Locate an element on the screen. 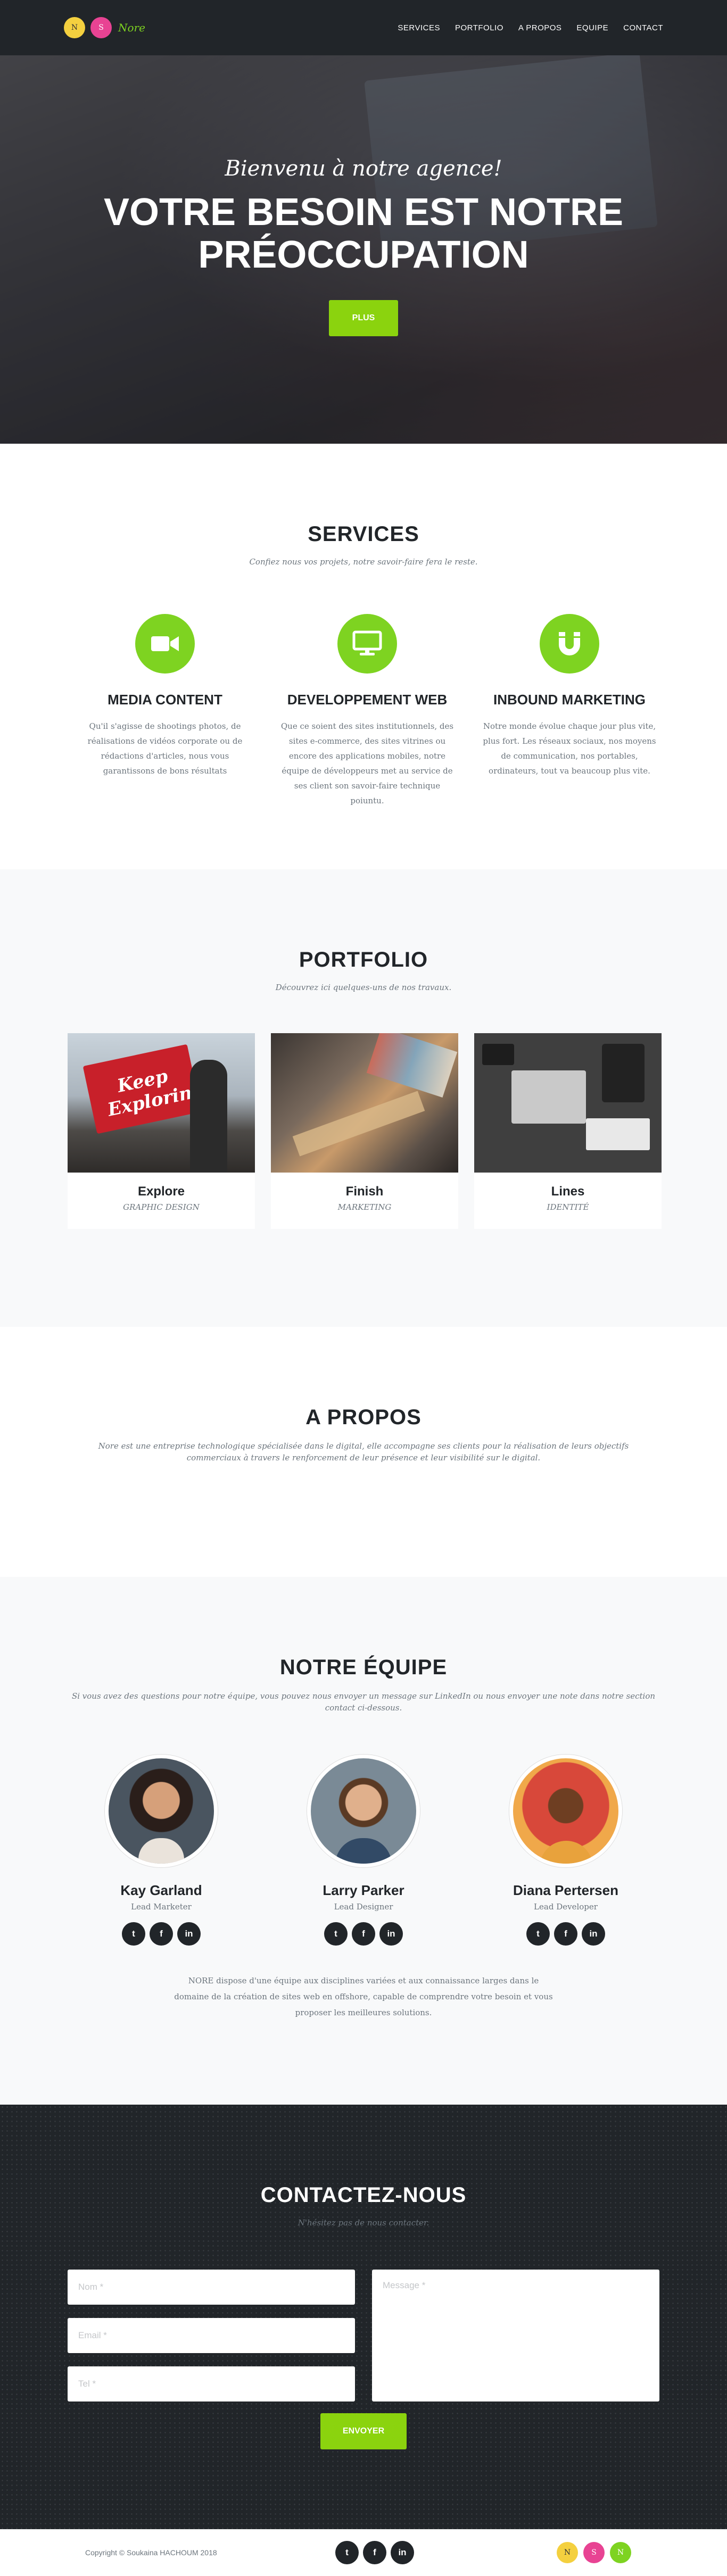 The image size is (727, 2576). service-title: MEDIA CONTENT is located at coordinates (165, 700).